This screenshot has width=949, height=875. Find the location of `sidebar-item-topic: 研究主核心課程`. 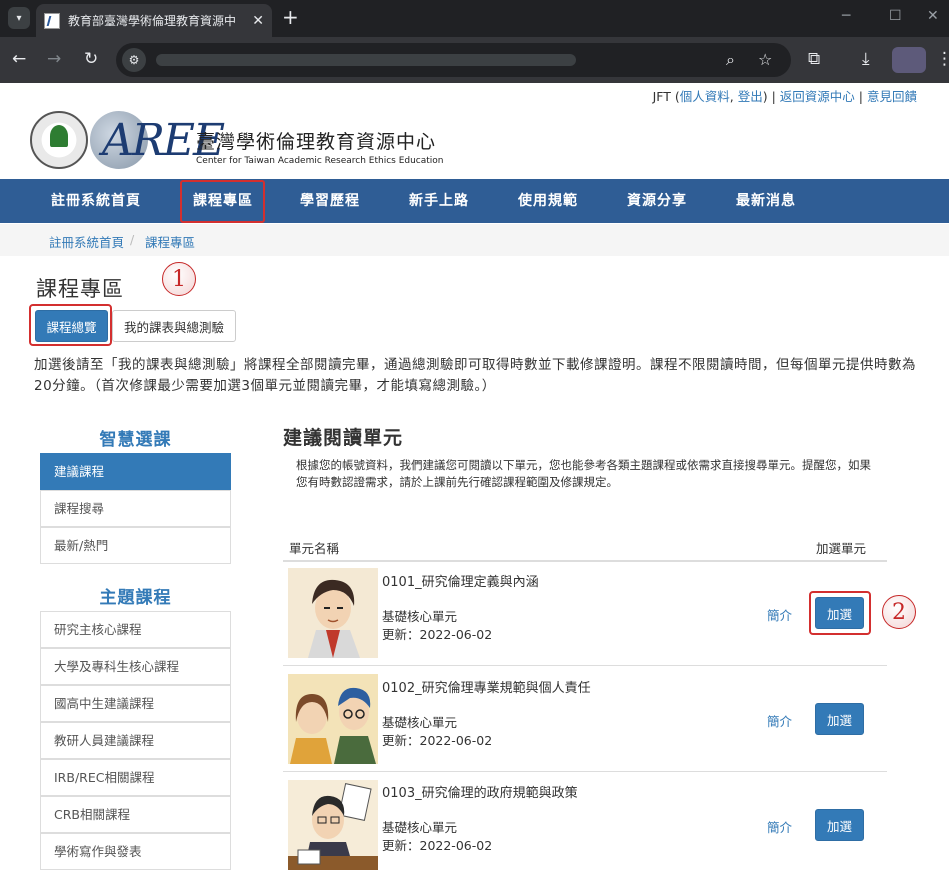

sidebar-item-topic: 研究主核心課程 is located at coordinates (135, 629).